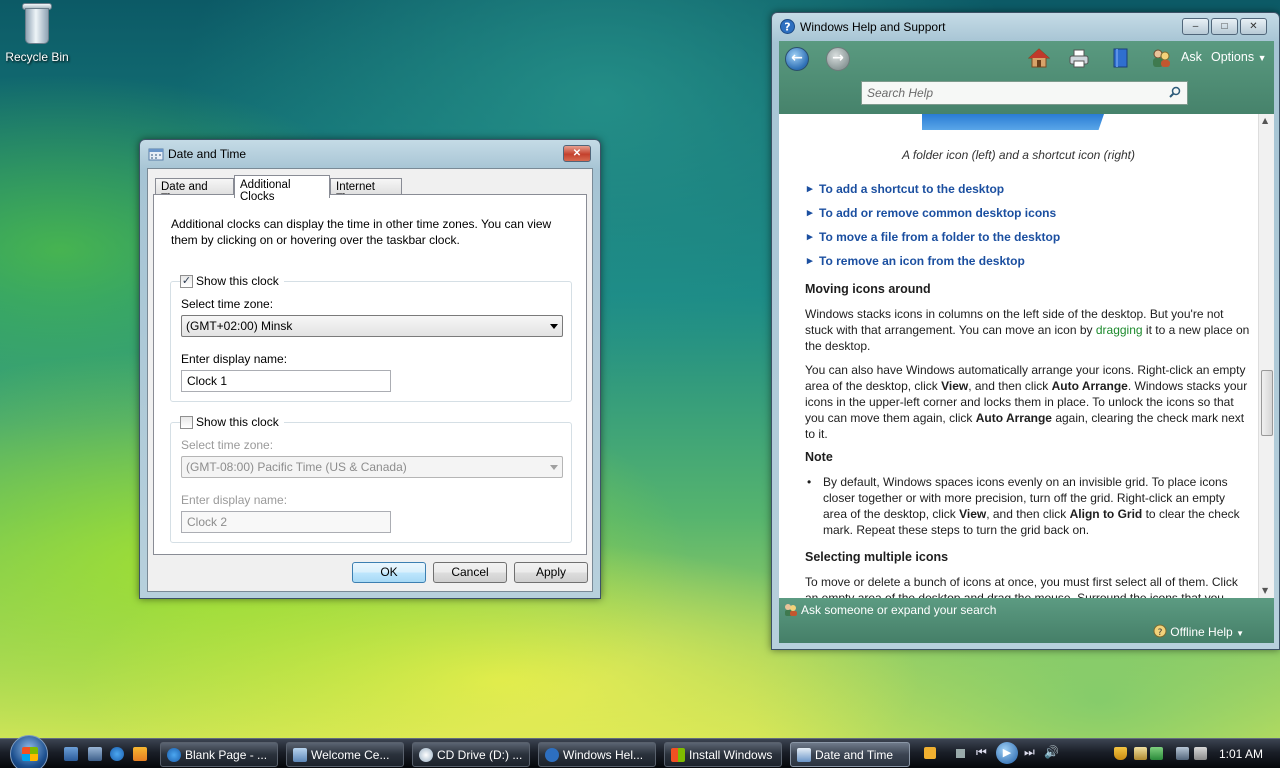 This screenshot has width=1280, height=768. Describe the element at coordinates (1160, 631) in the screenshot. I see `offline-help-icon: ?` at that location.